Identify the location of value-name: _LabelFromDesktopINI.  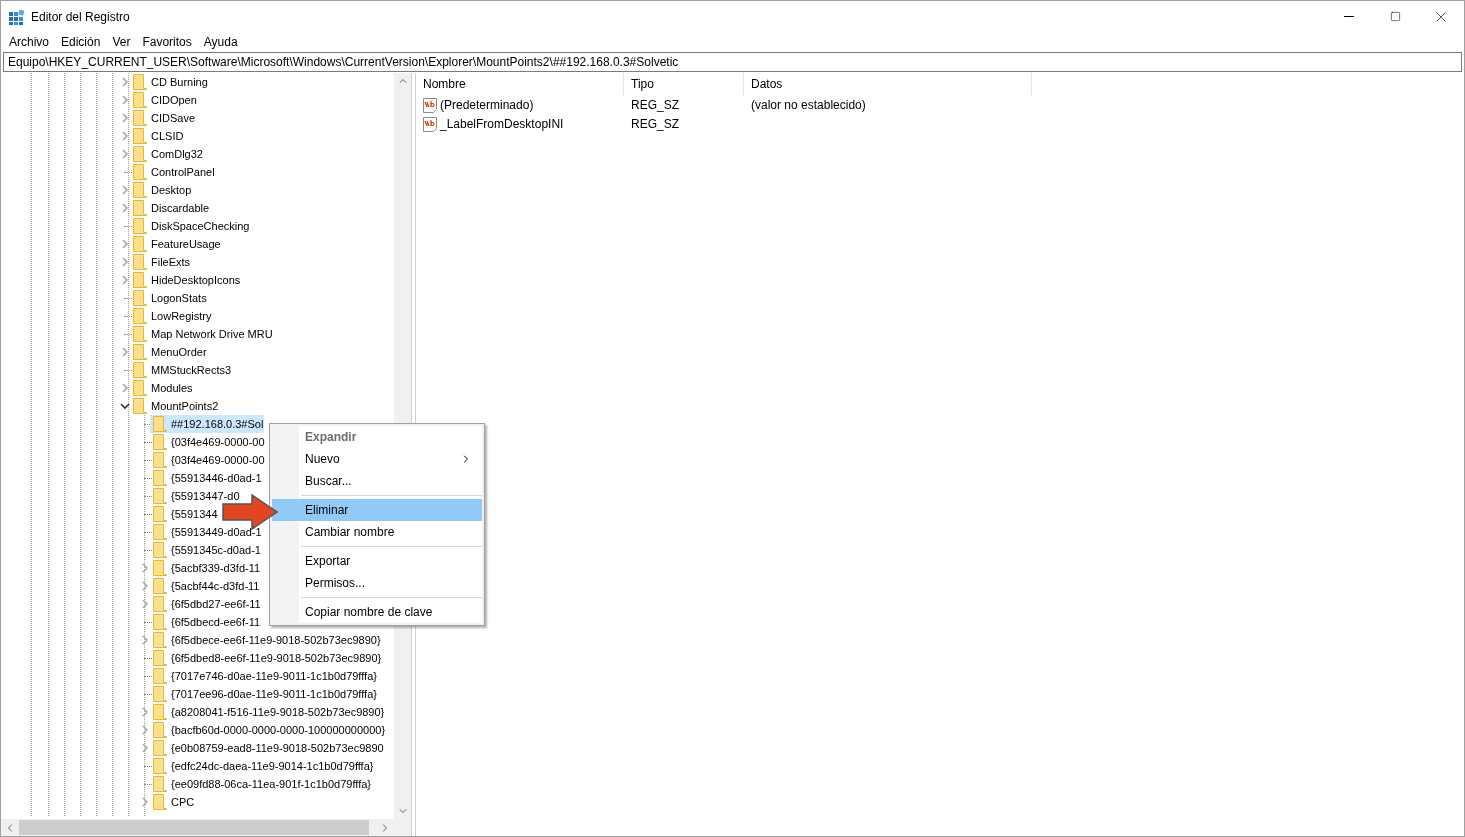
(502, 124).